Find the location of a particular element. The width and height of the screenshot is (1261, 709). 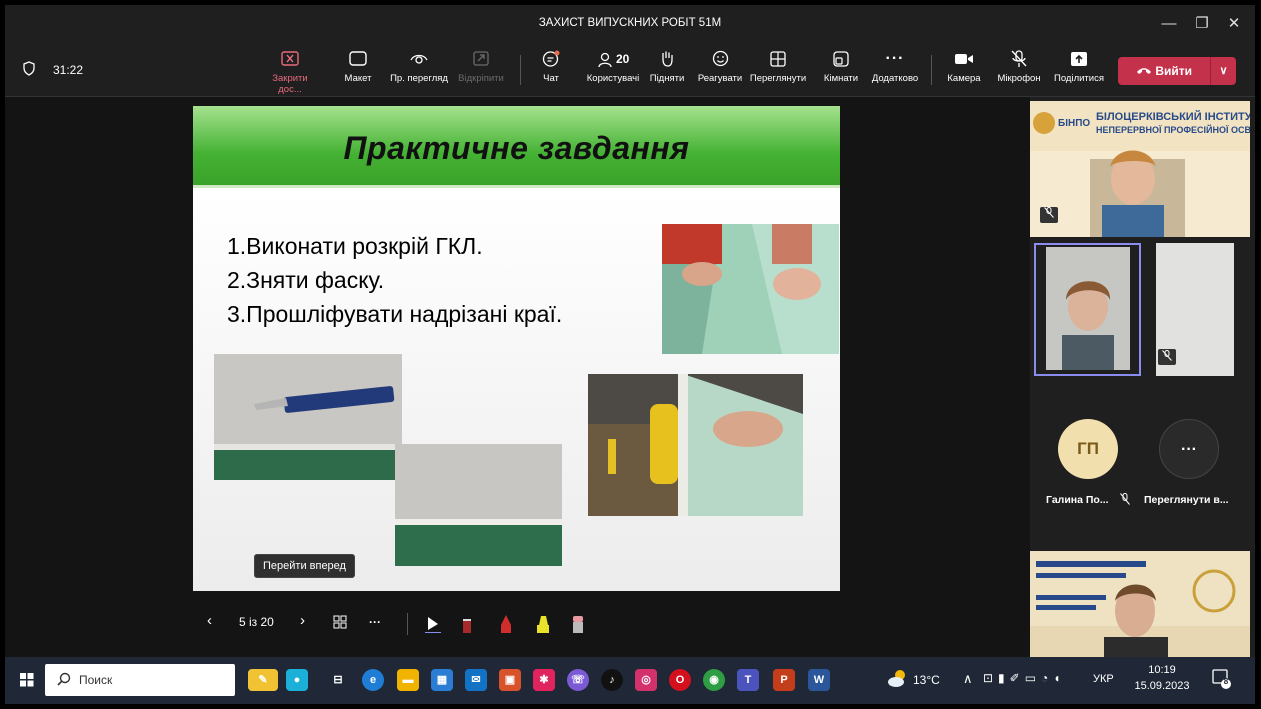

tray-chevron-icon: ∧ is located at coordinates (968, 679).